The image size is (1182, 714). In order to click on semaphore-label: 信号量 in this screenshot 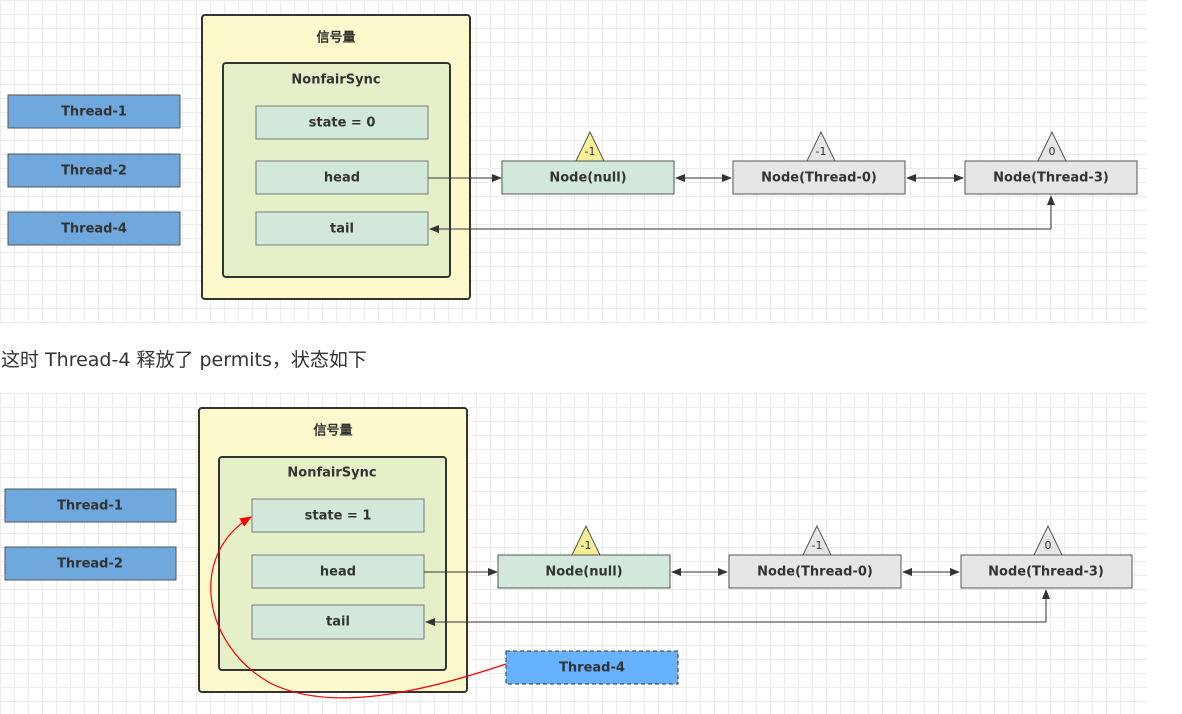, I will do `click(335, 38)`.